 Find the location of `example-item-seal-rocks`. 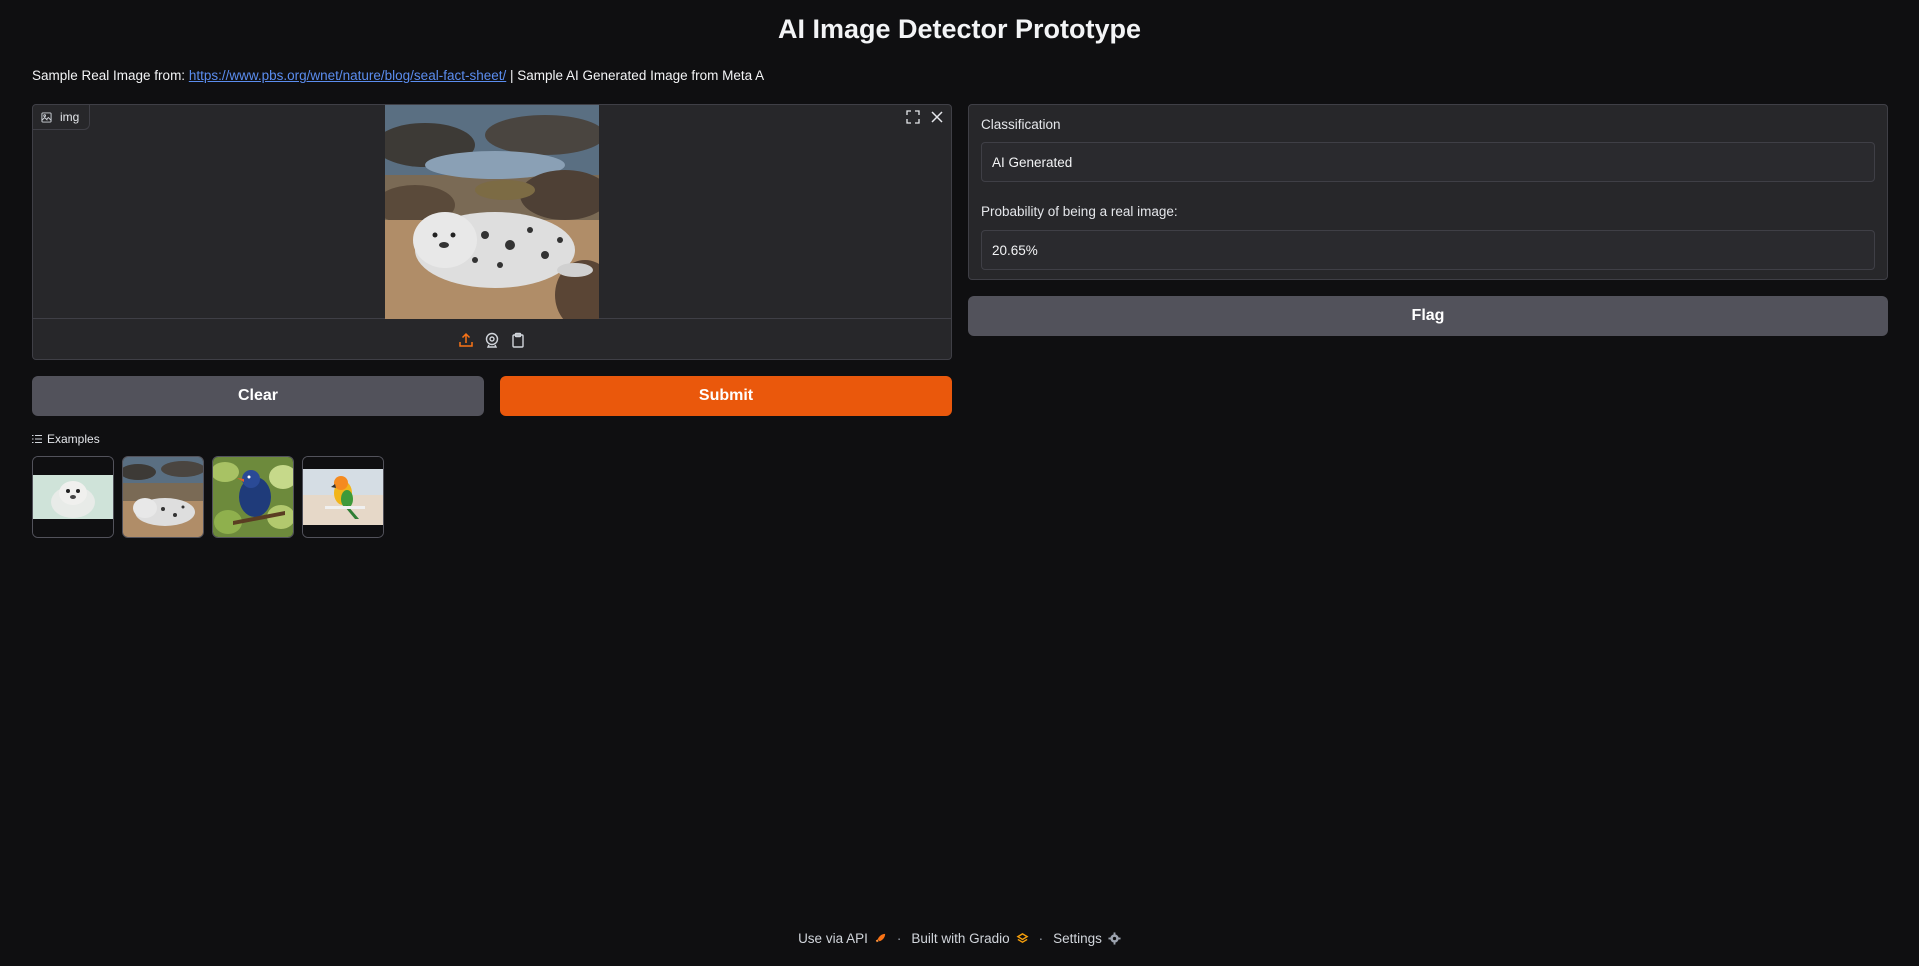

example-item-seal-rocks is located at coordinates (163, 497).